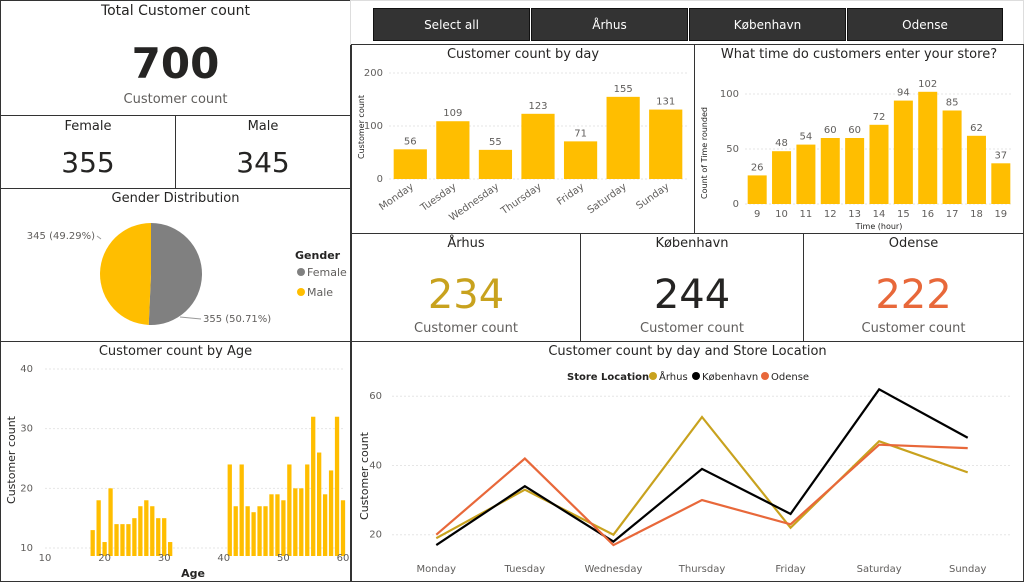 The height and width of the screenshot is (582, 1024). I want to click on age-y-axis-label: Customer count, so click(11, 459).